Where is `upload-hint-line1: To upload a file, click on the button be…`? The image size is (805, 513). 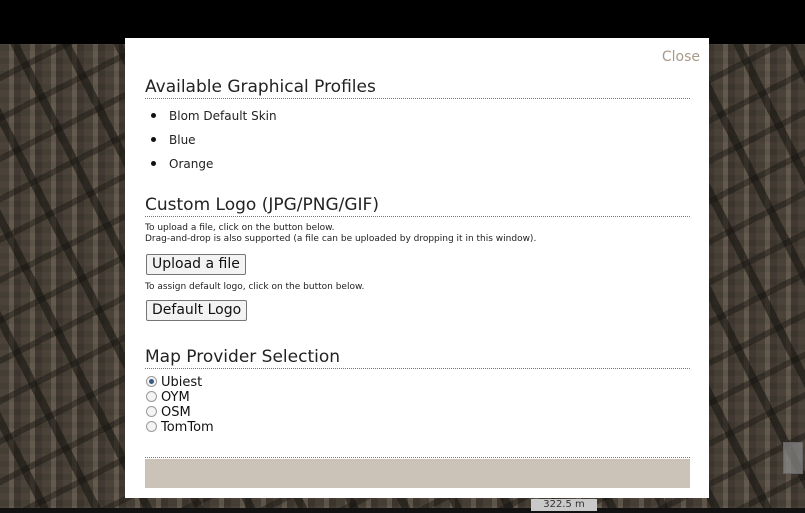
upload-hint-line1: To upload a file, click on the button be… is located at coordinates (240, 228).